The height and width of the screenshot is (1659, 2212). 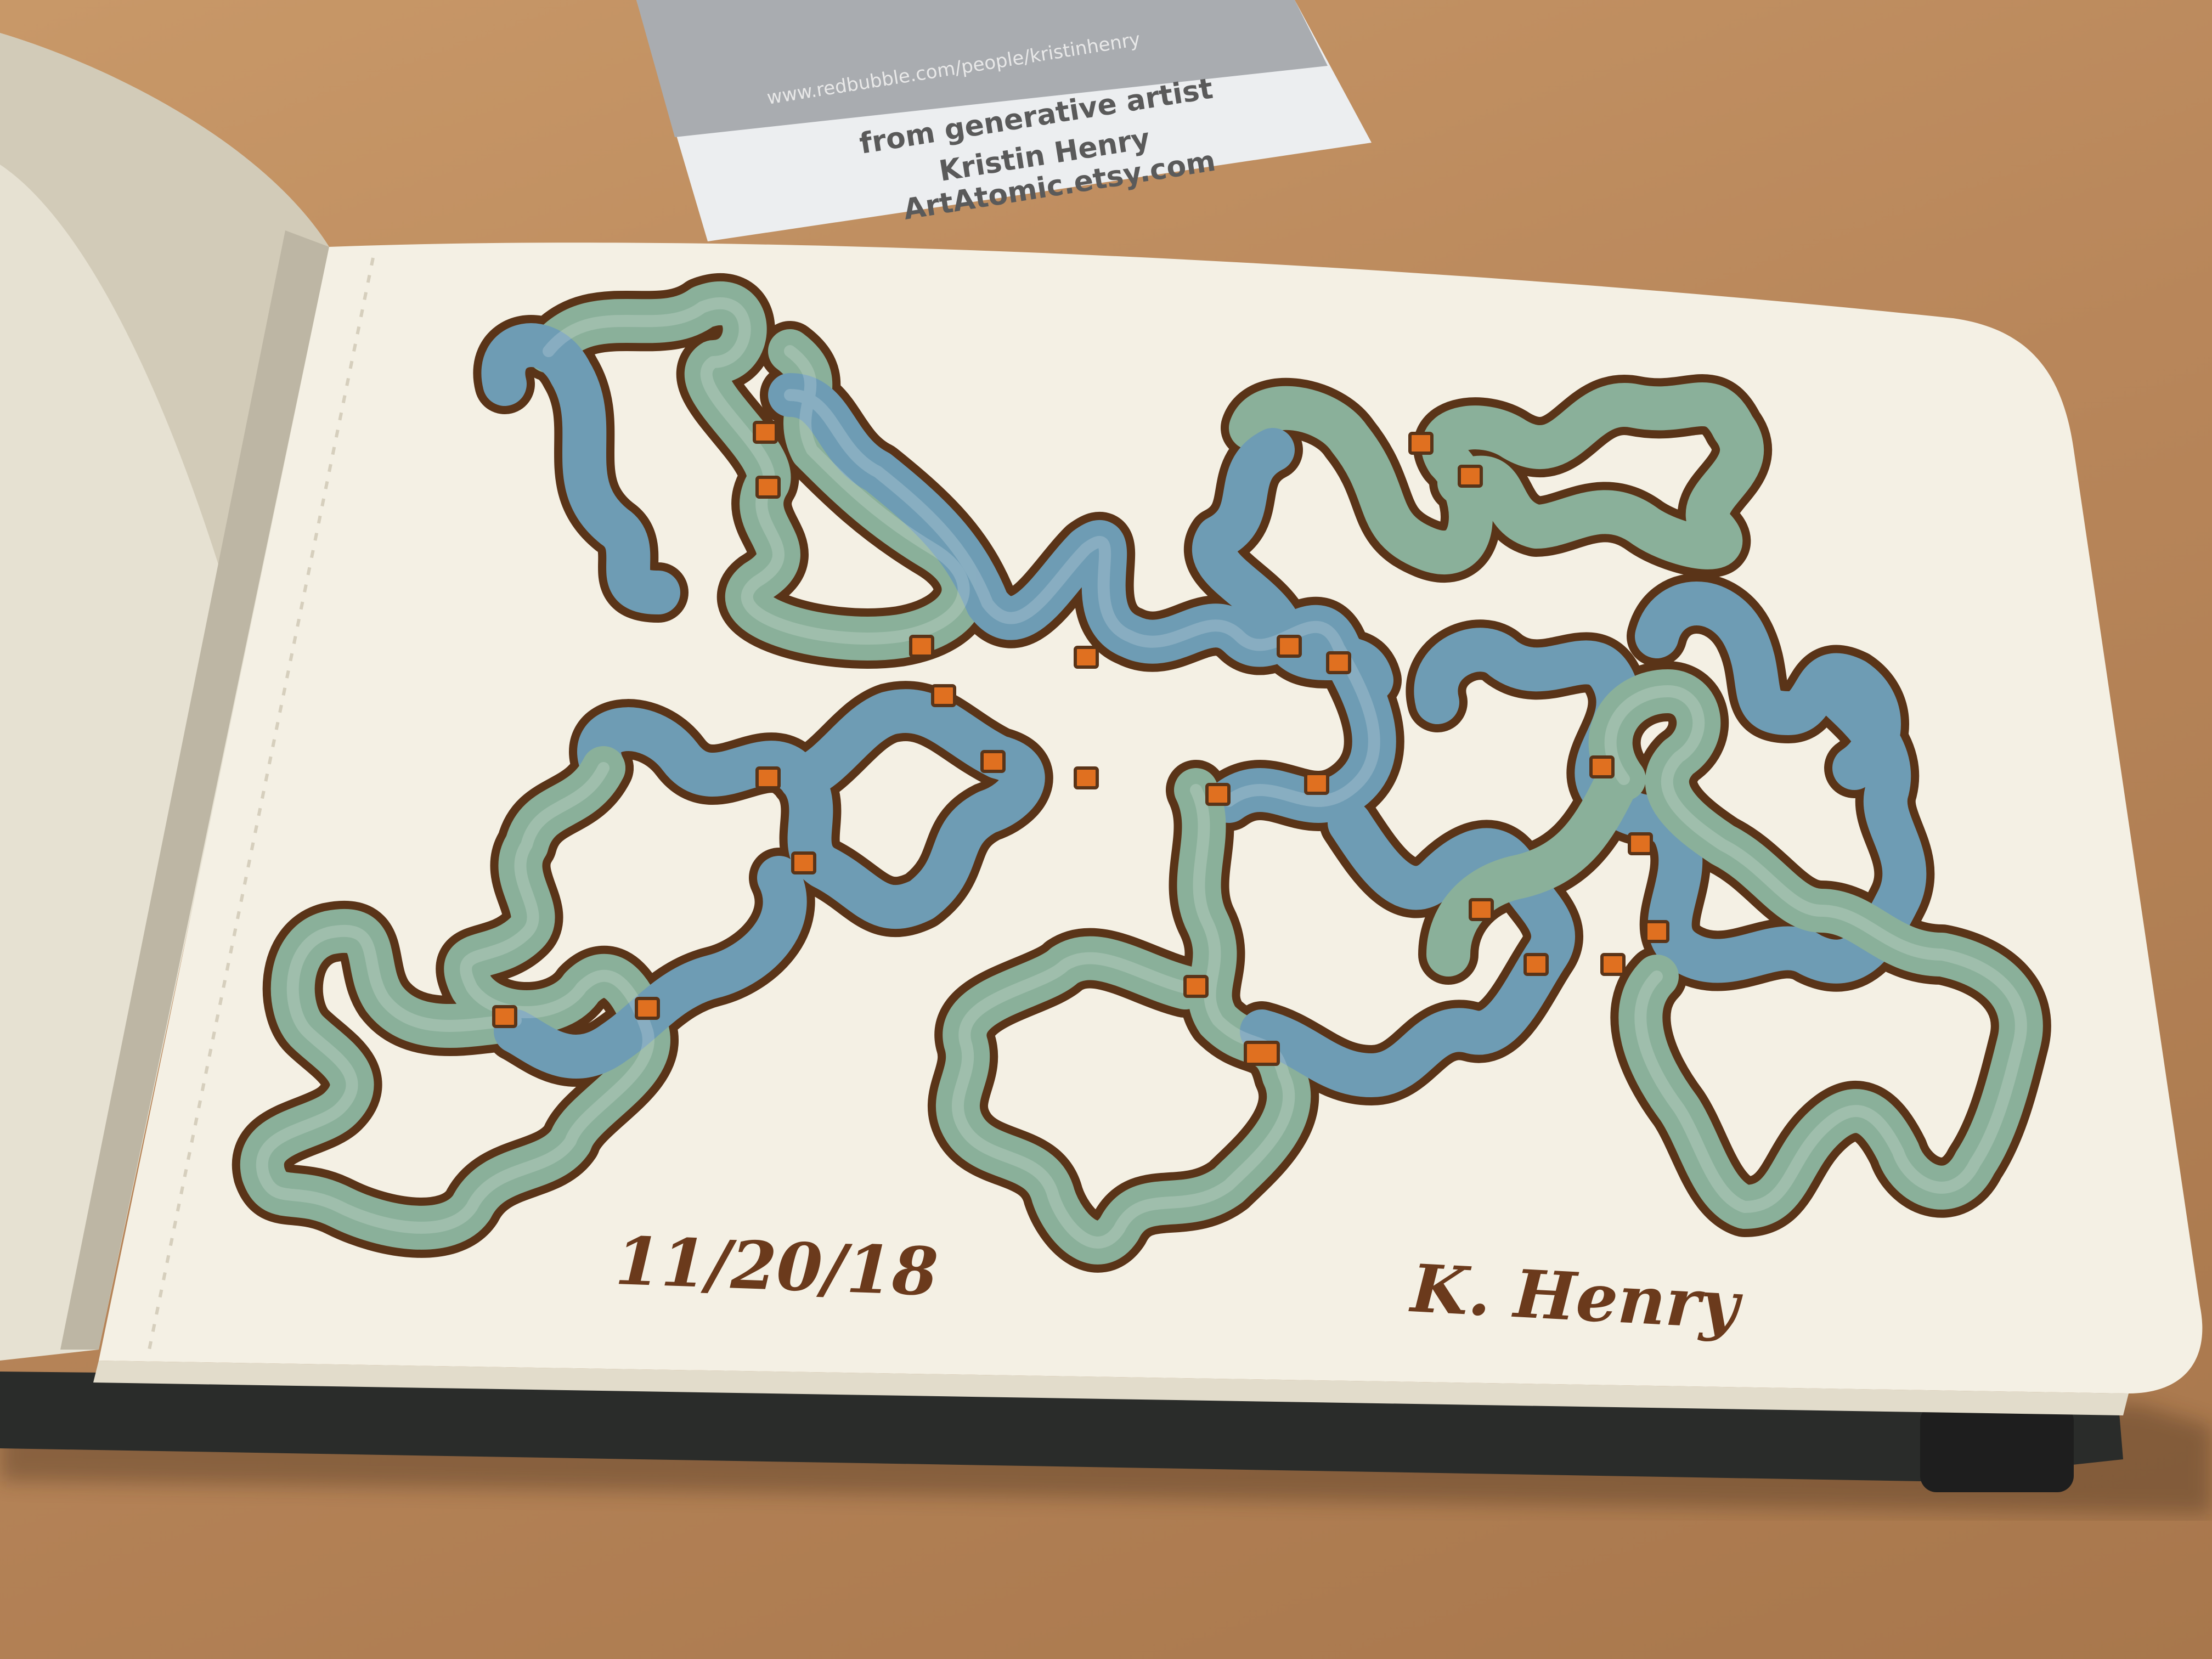 I want to click on elastic-band, so click(x=1997, y=1448).